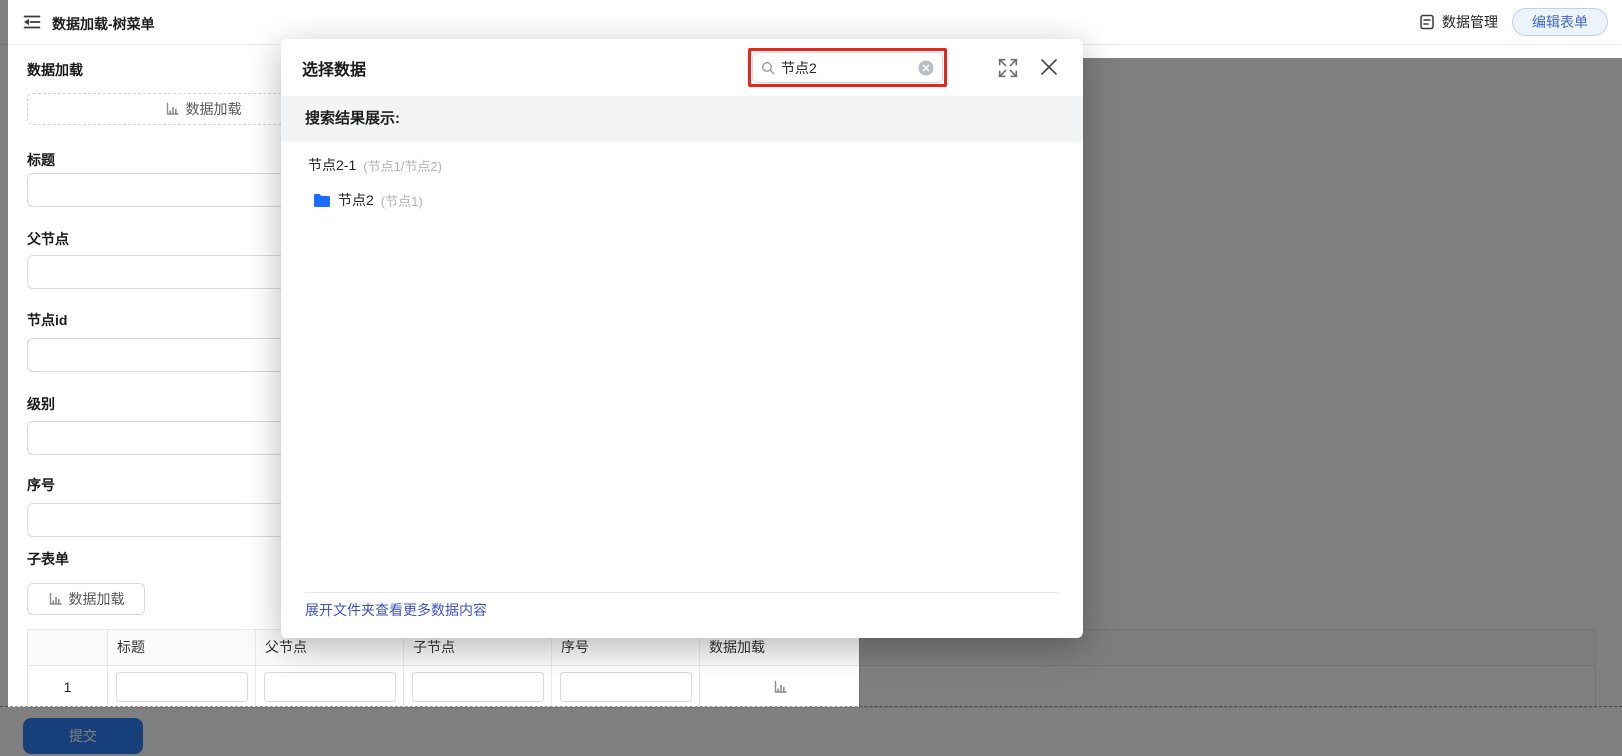 Image resolution: width=1622 pixels, height=756 pixels. Describe the element at coordinates (47, 320) in the screenshot. I see `field-label-node-id: 节点id` at that location.